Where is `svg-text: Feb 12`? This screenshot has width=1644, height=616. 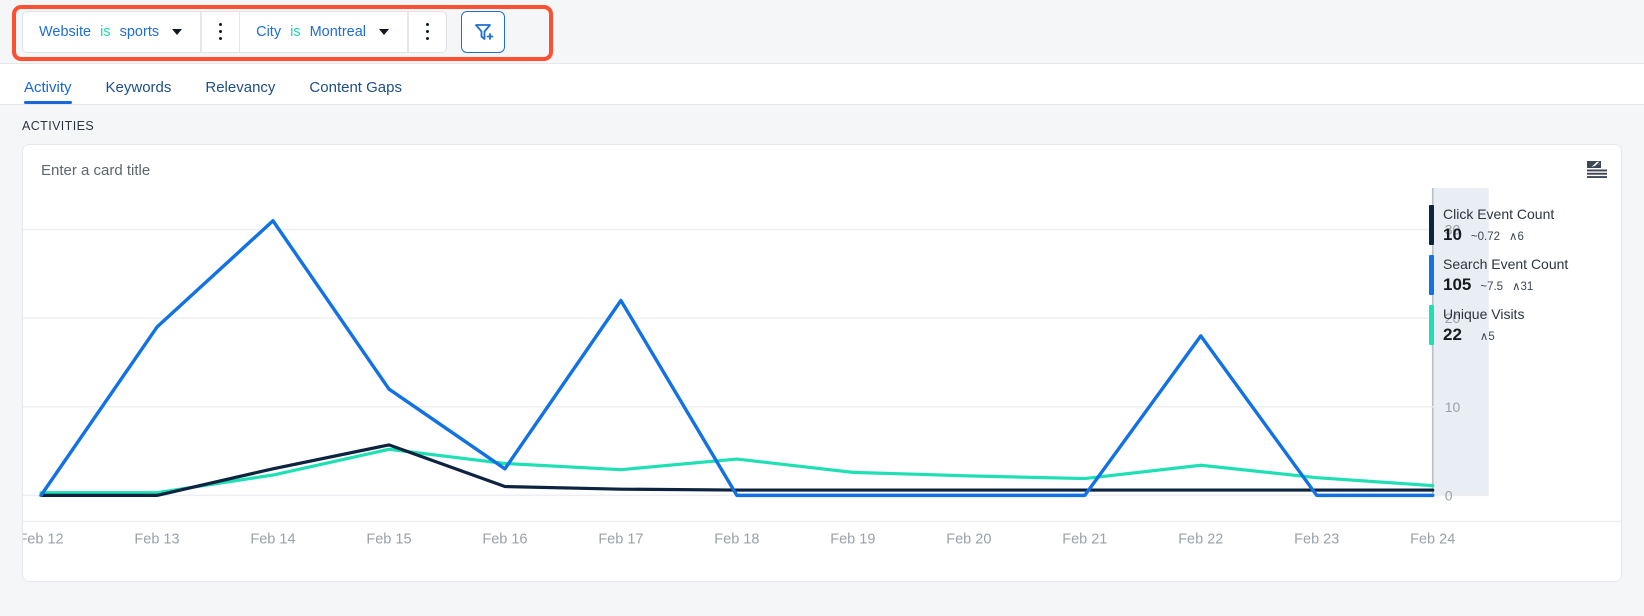
svg-text: Feb 12 is located at coordinates (43, 539).